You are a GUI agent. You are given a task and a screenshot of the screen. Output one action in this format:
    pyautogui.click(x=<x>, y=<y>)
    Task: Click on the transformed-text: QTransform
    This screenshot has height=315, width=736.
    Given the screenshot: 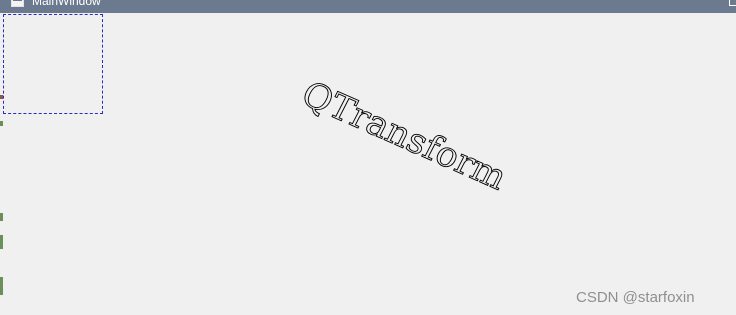 What is the action you would take?
    pyautogui.click(x=404, y=136)
    